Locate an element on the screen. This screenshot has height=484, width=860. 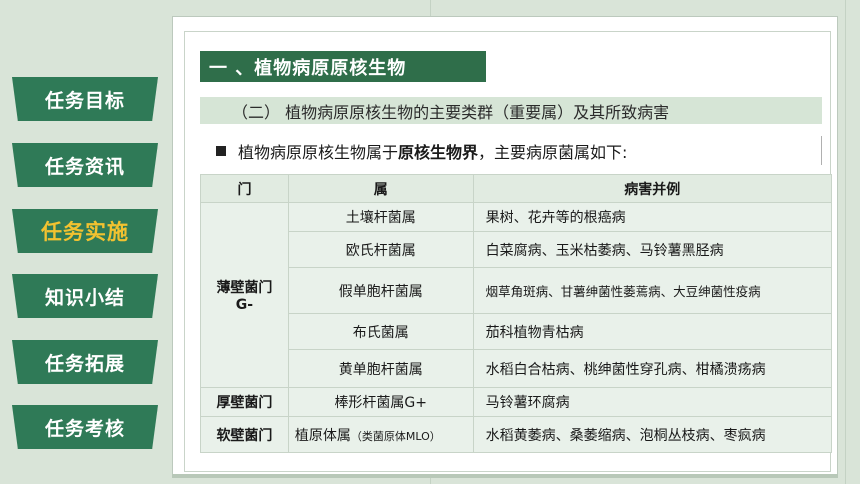
genus-note: （类菌原体MLO） is located at coordinates (395, 436).